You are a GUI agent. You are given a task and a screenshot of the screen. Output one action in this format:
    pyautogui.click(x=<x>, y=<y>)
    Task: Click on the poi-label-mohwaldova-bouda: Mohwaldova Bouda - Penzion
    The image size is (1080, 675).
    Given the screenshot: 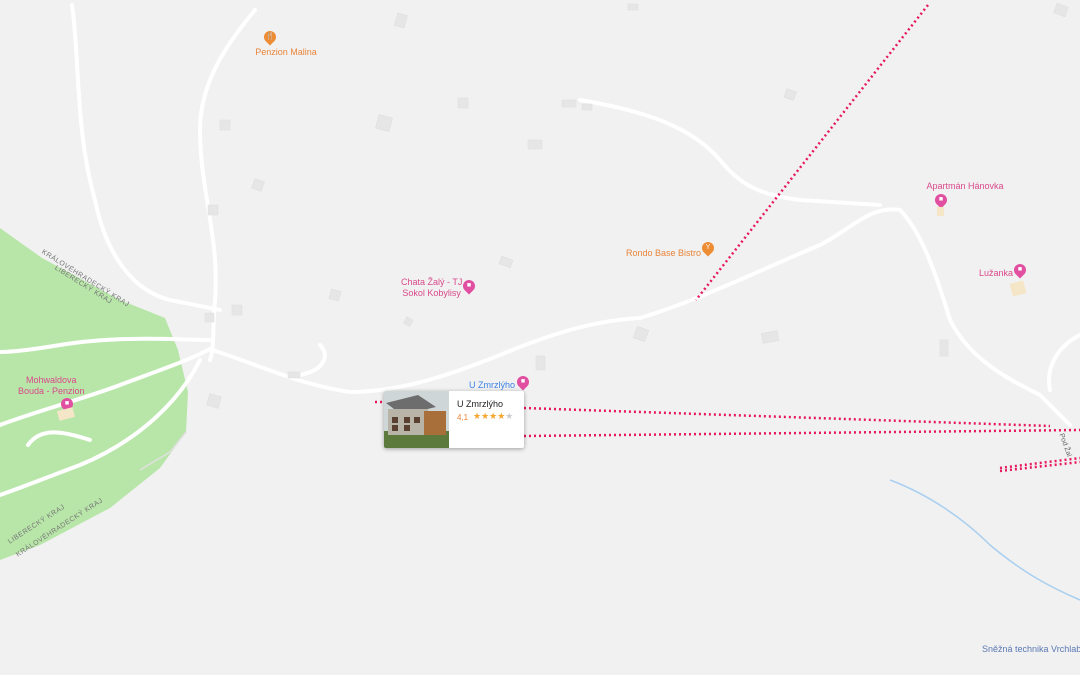 What is the action you would take?
    pyautogui.click(x=51, y=386)
    